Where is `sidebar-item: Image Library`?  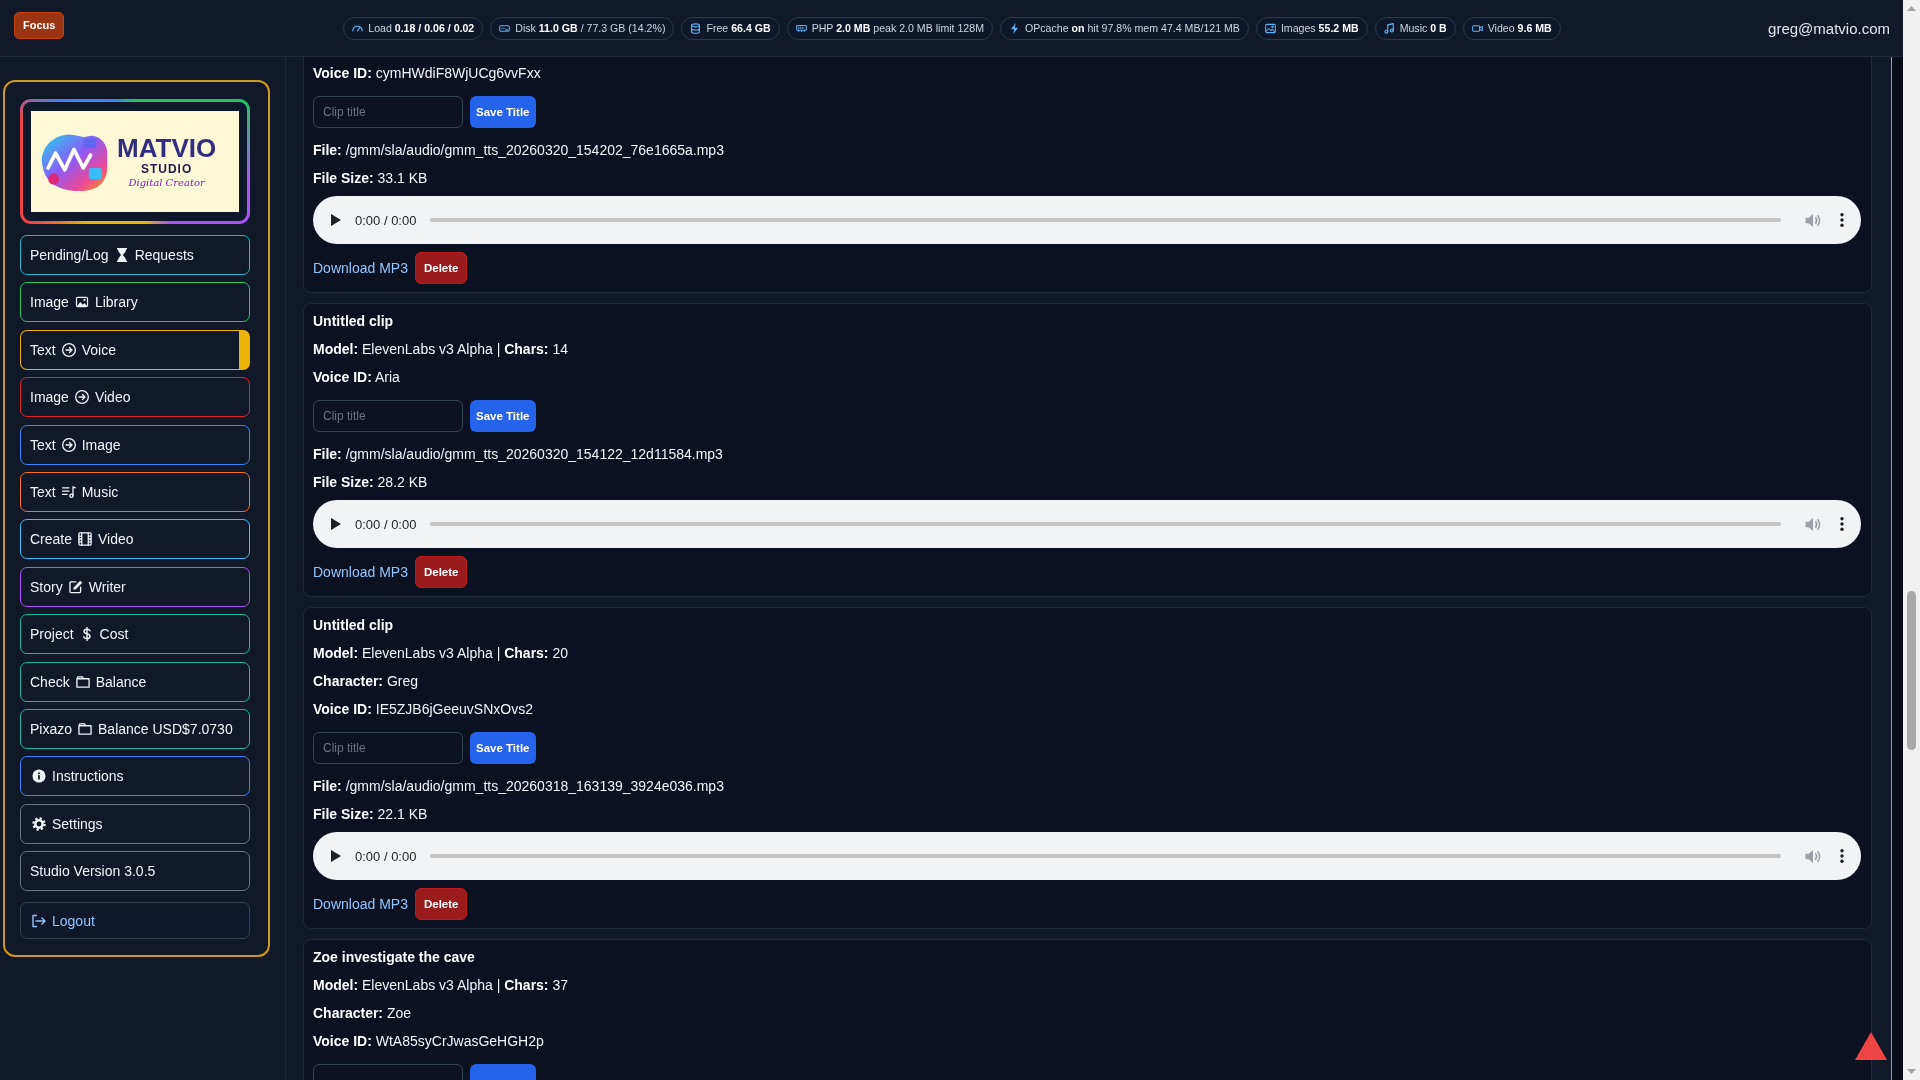 sidebar-item: Image Library is located at coordinates (135, 302).